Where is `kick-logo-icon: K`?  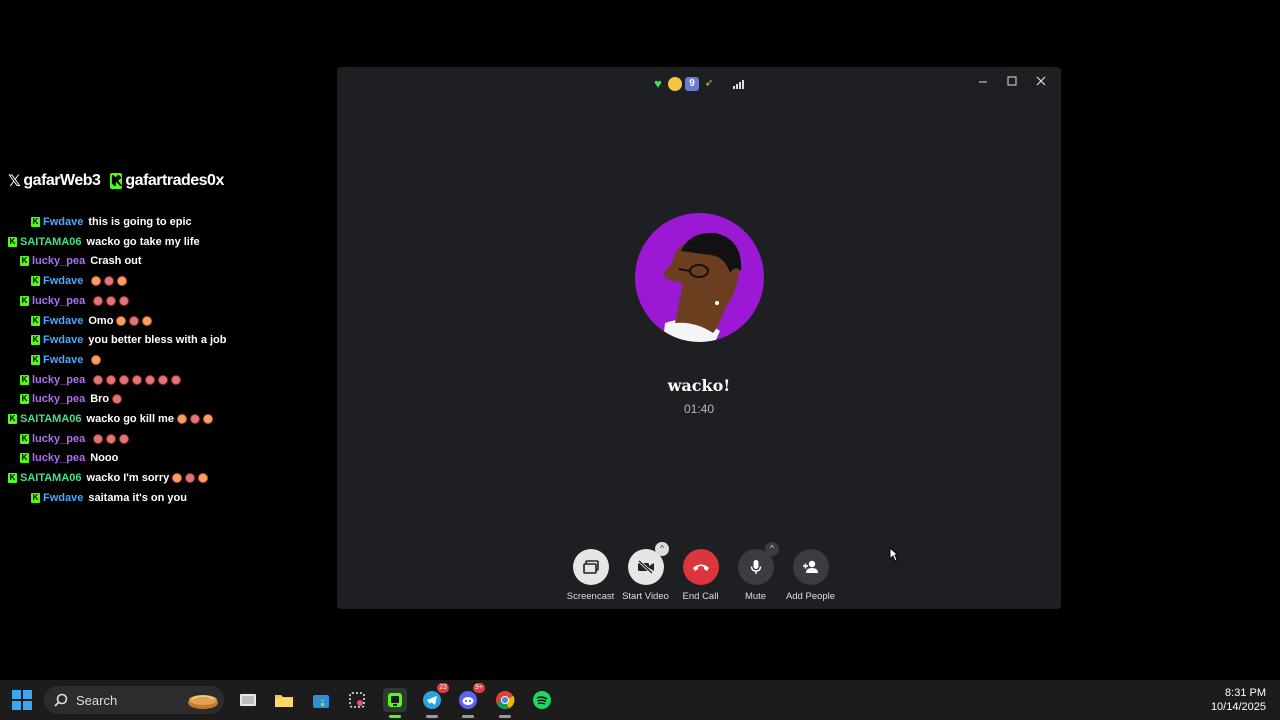
kick-logo-icon: K is located at coordinates (116, 180).